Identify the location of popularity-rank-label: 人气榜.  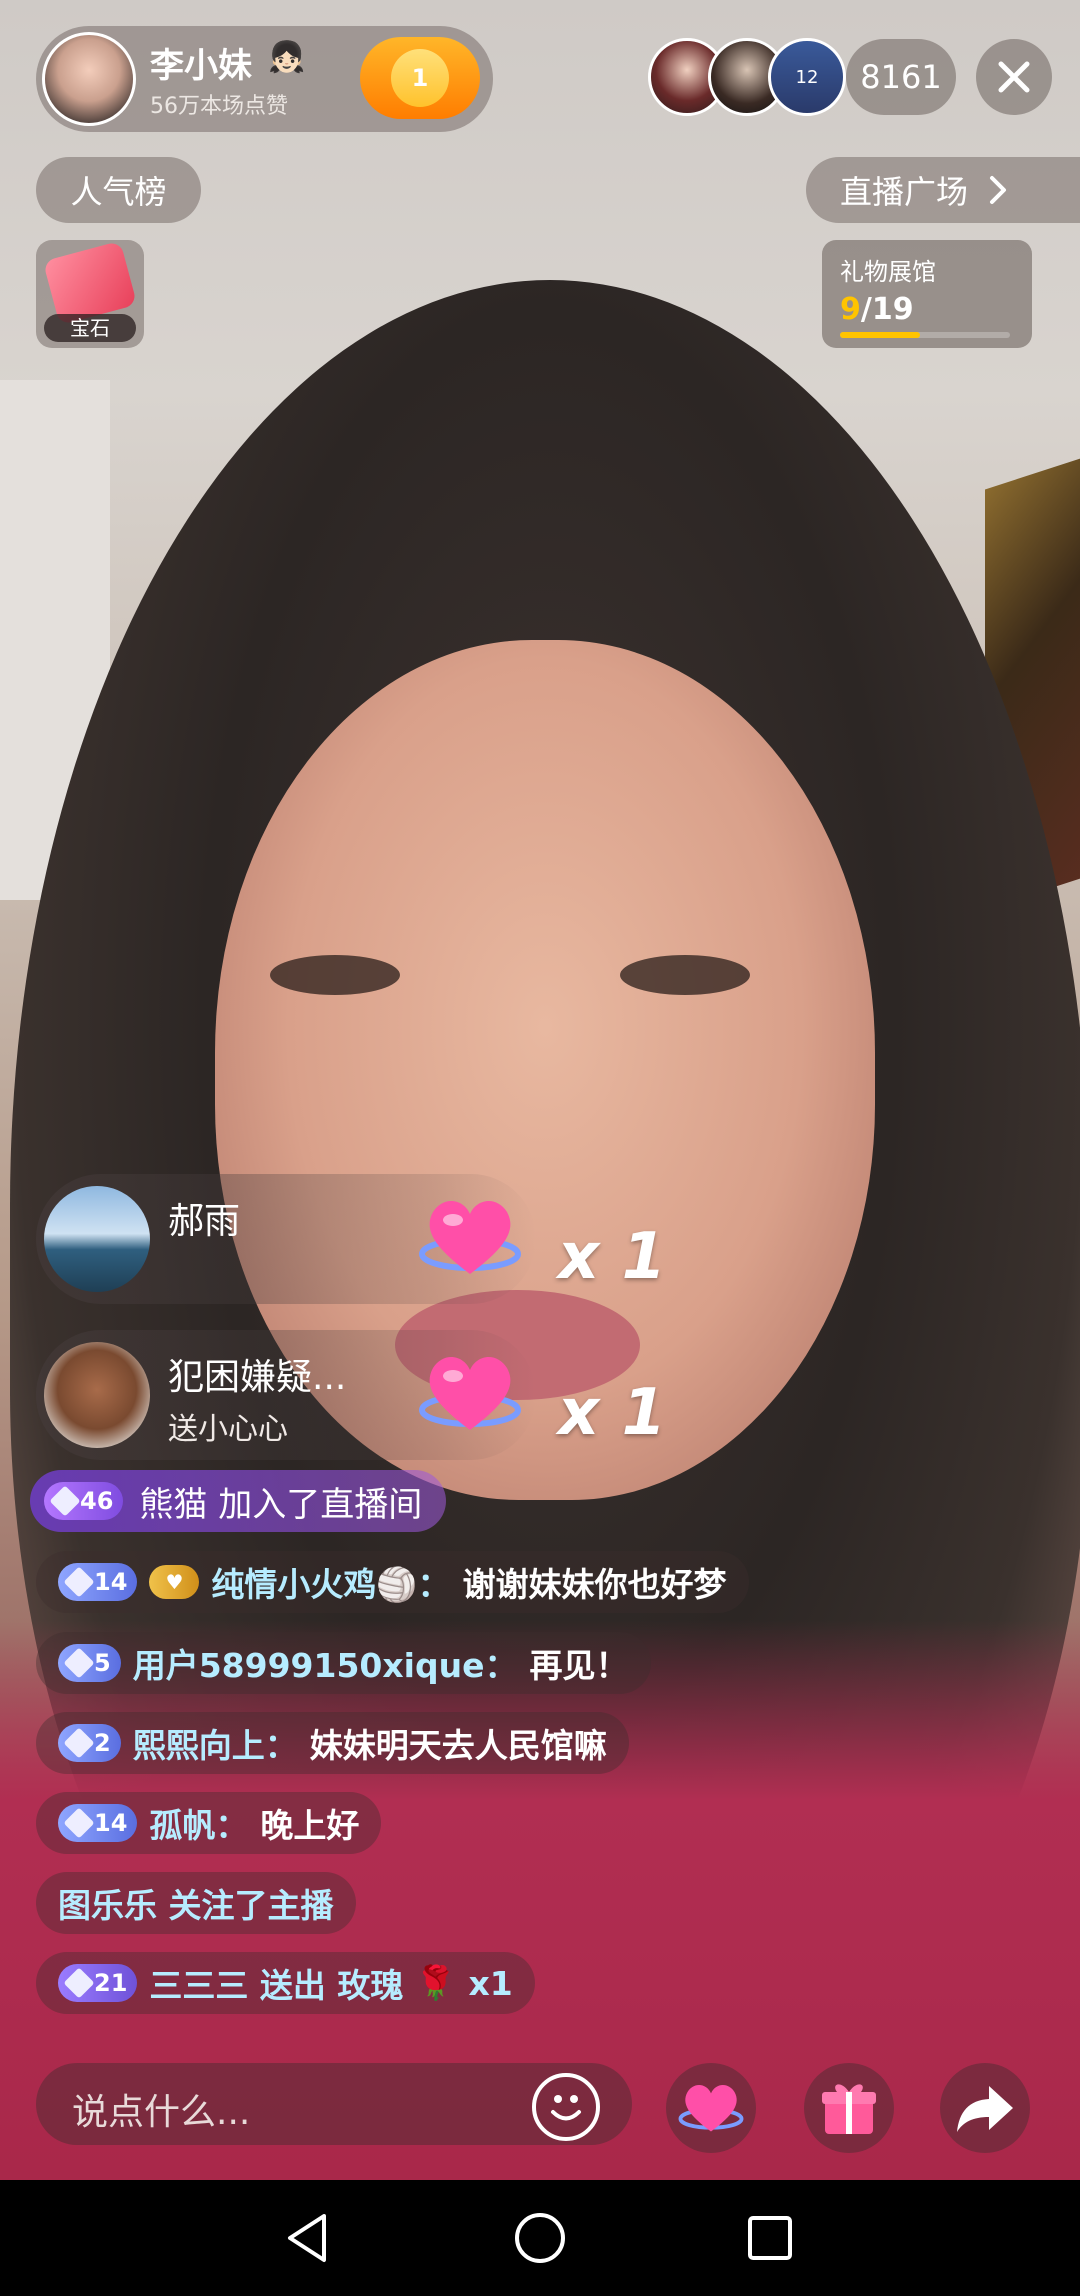
(118, 192).